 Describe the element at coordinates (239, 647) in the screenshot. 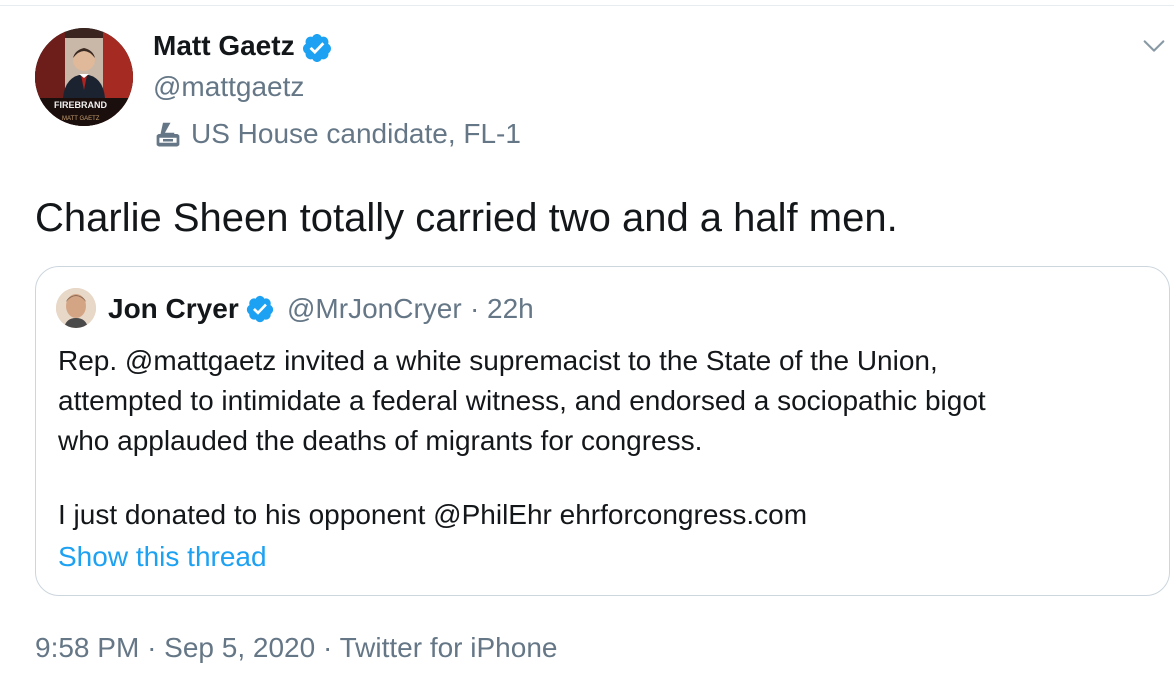

I see `tweet-date: Sep 5, 2020` at that location.